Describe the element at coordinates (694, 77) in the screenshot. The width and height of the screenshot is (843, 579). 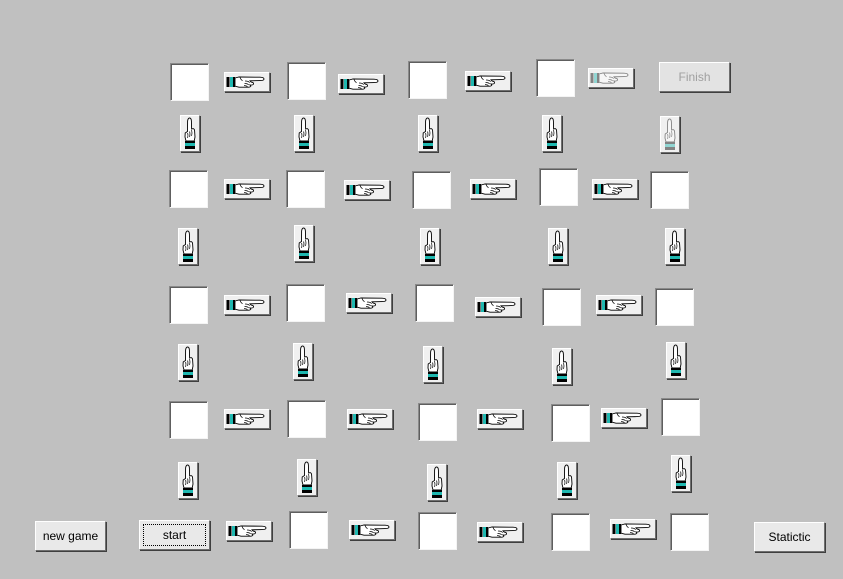
I see `finish-button: Finish` at that location.